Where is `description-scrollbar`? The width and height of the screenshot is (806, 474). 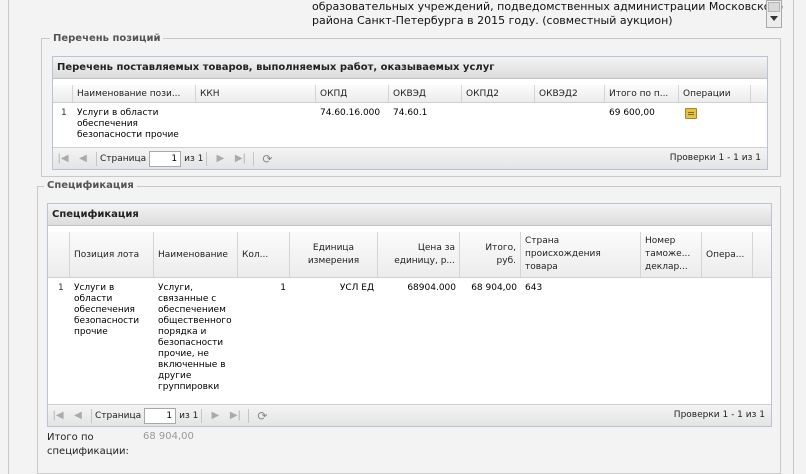 description-scrollbar is located at coordinates (774, 14).